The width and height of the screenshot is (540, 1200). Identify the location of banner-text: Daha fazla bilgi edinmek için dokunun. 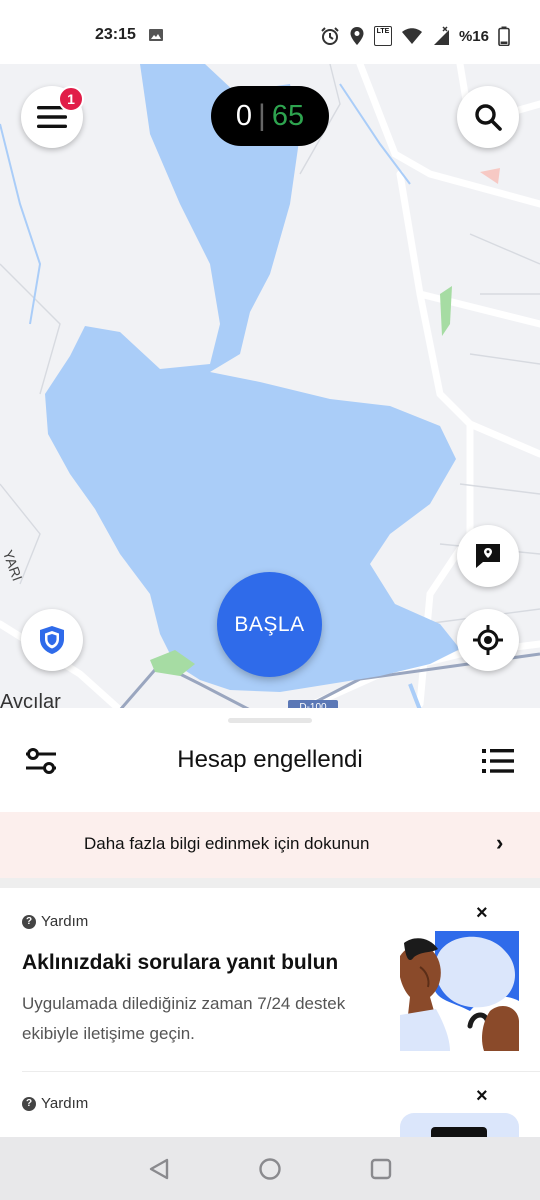
(227, 843).